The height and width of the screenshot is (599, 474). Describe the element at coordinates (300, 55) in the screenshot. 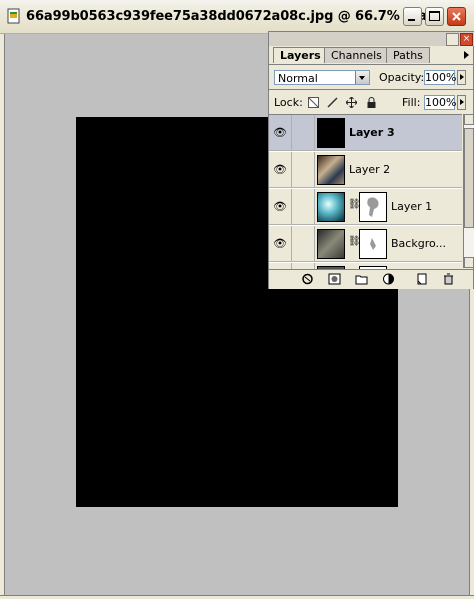

I see `tab-layers: Layers` at that location.